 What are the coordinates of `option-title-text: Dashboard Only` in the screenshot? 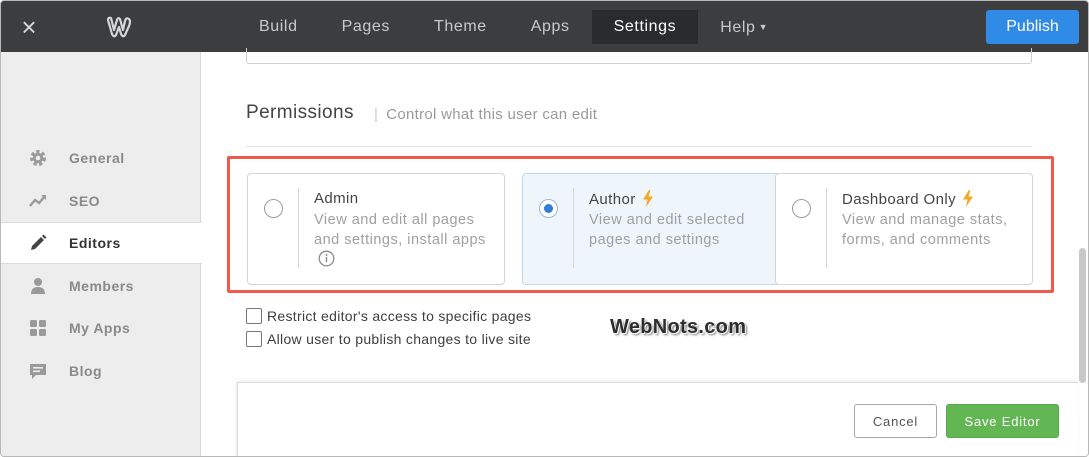 It's located at (899, 199).